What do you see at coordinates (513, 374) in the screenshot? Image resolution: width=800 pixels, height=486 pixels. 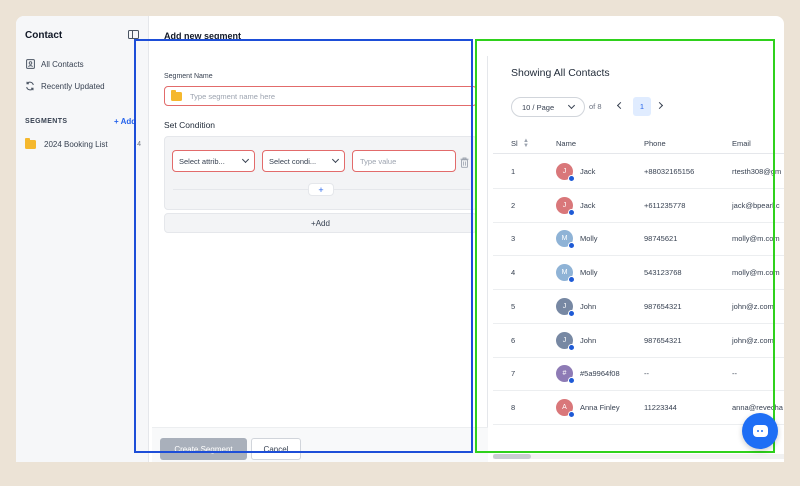 I see `row-sl: 7` at bounding box center [513, 374].